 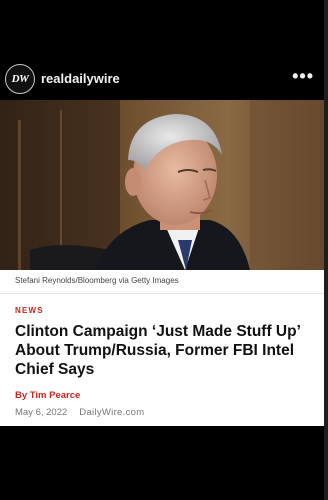 I want to click on screen-edge, so click(x=326, y=250).